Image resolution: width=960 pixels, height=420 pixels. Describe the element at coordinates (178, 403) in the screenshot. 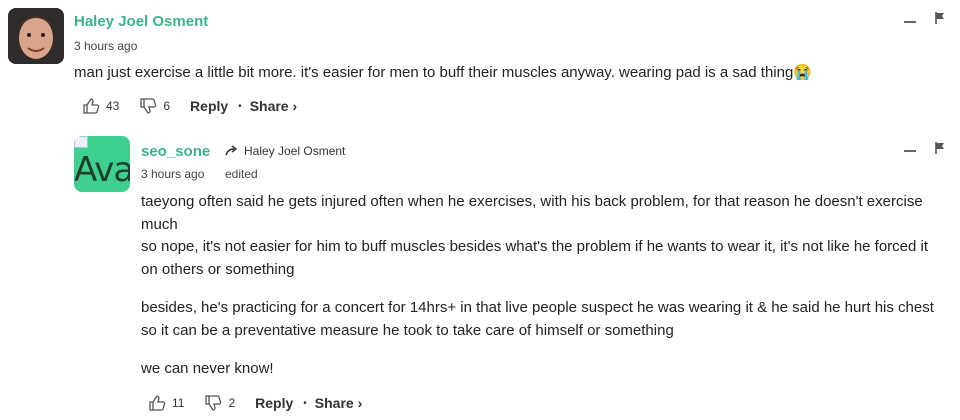

I see `like-count: 11` at that location.